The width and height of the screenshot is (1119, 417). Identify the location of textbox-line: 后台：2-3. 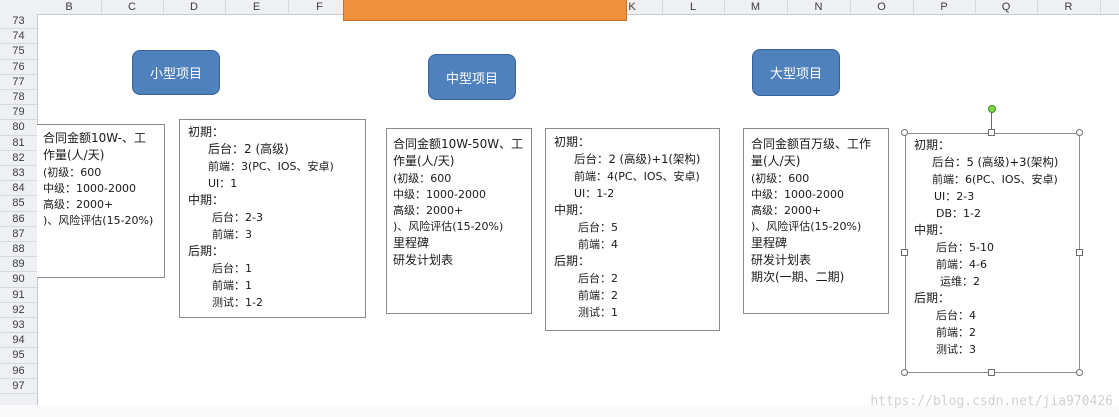
(237, 217).